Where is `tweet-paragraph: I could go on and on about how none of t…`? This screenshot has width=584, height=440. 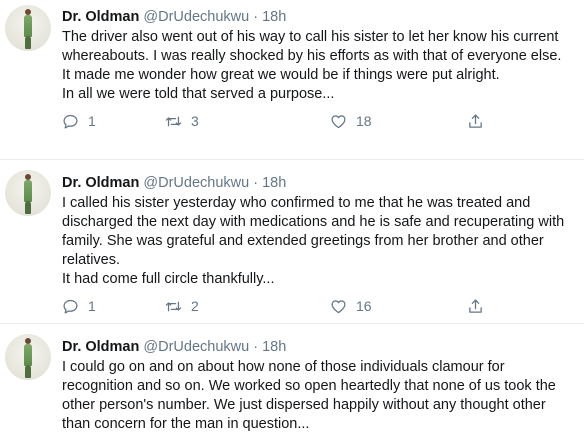 tweet-paragraph: I could go on and on about how none of t… is located at coordinates (309, 395).